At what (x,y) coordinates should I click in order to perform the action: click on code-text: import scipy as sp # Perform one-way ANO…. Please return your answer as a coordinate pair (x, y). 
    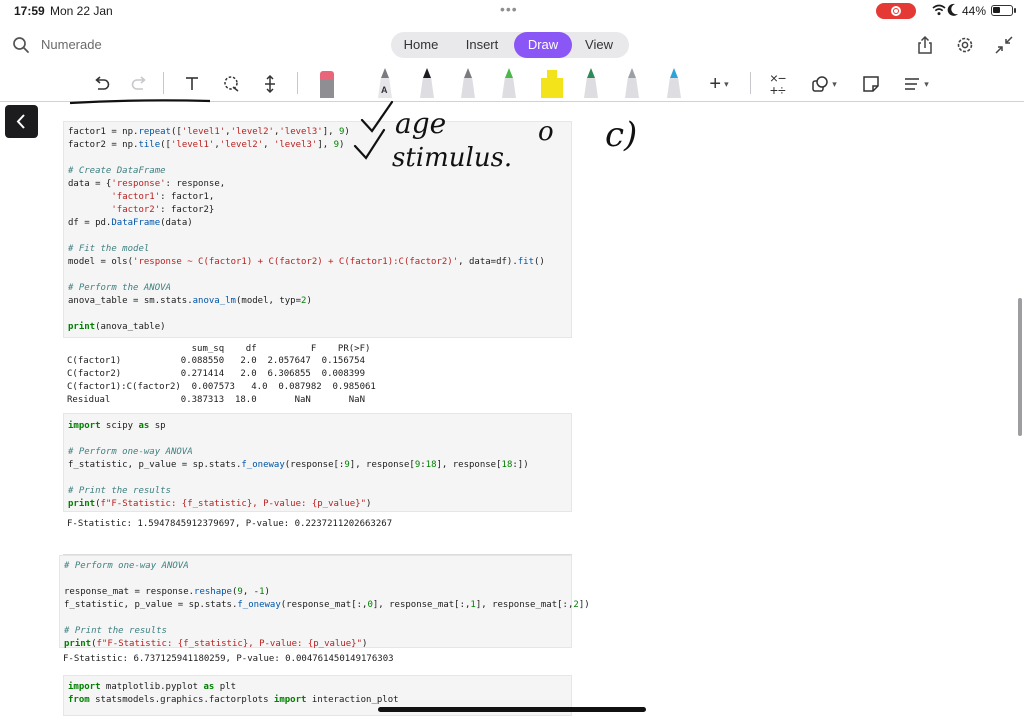
    Looking at the image, I should click on (317, 462).